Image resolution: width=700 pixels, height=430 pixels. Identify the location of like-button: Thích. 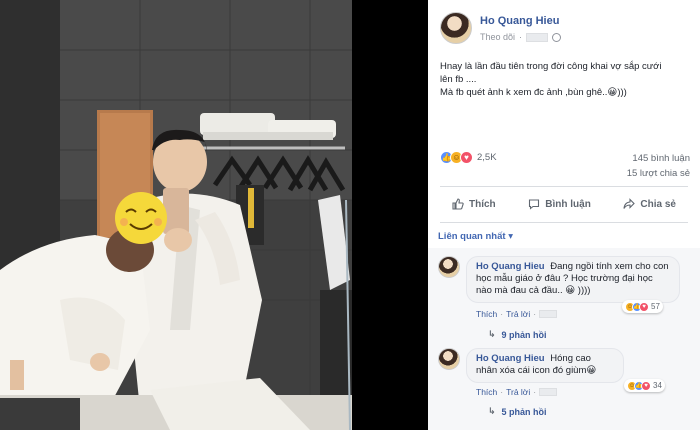
(474, 204).